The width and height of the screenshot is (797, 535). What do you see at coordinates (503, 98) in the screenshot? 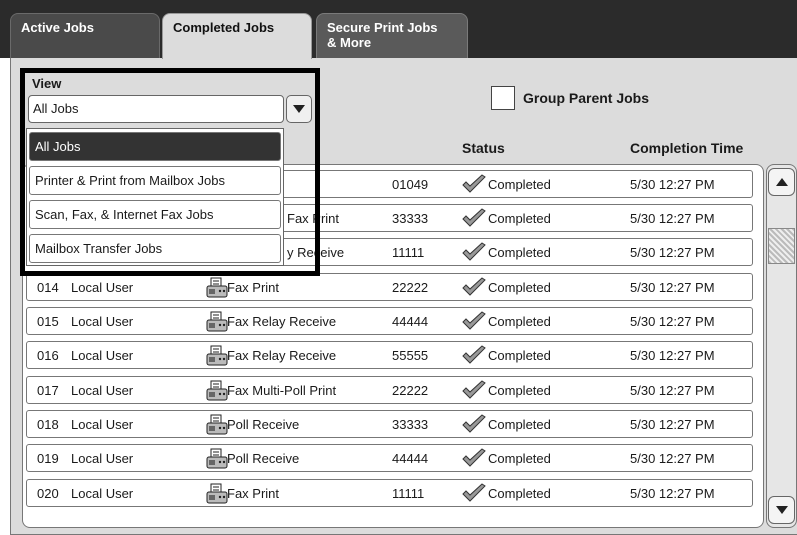
I see `group-parent-jobs-checkbox` at bounding box center [503, 98].